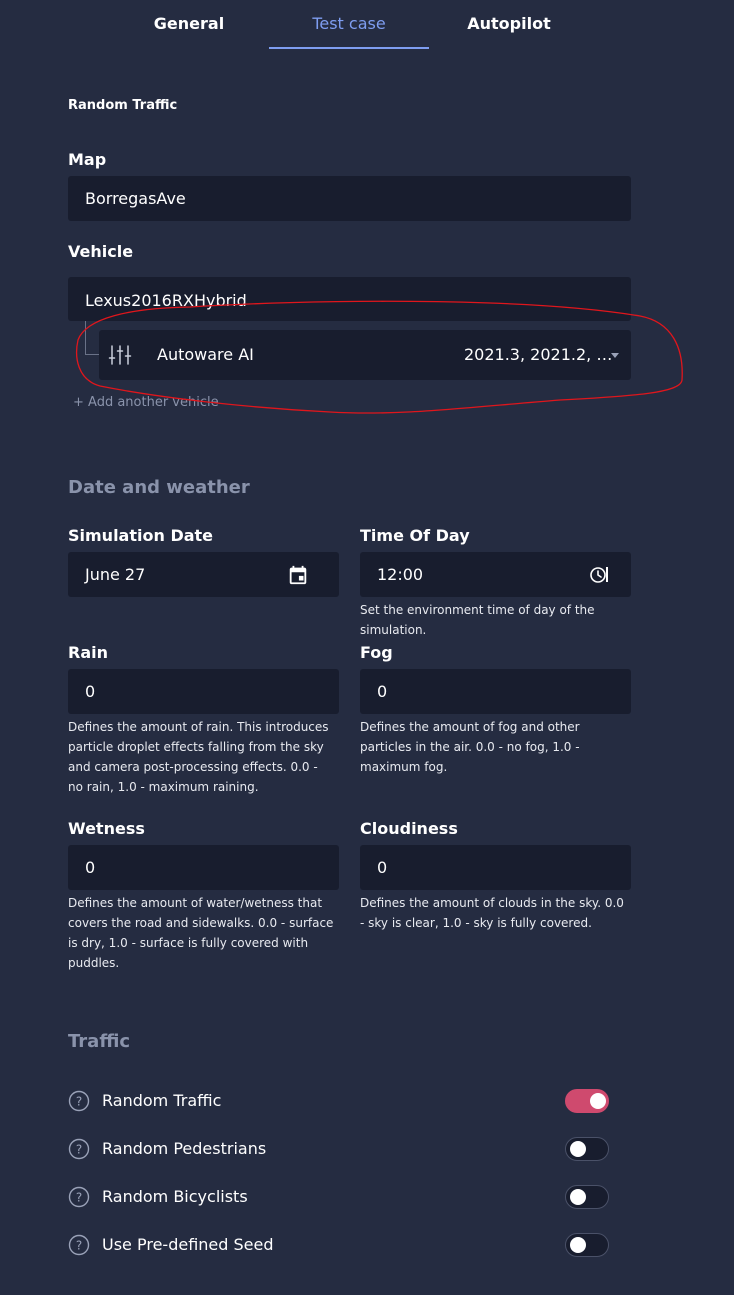 This screenshot has width=734, height=1295. Describe the element at coordinates (298, 575) in the screenshot. I see `calendar-icon` at that location.